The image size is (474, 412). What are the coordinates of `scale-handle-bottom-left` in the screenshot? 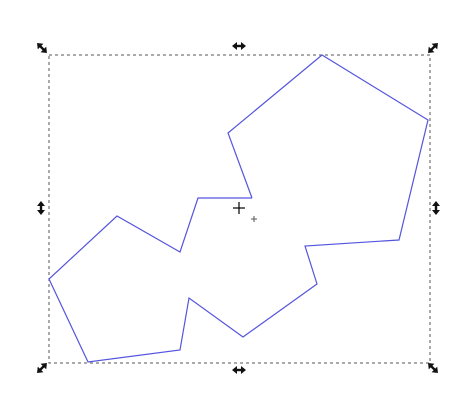 It's located at (42, 368).